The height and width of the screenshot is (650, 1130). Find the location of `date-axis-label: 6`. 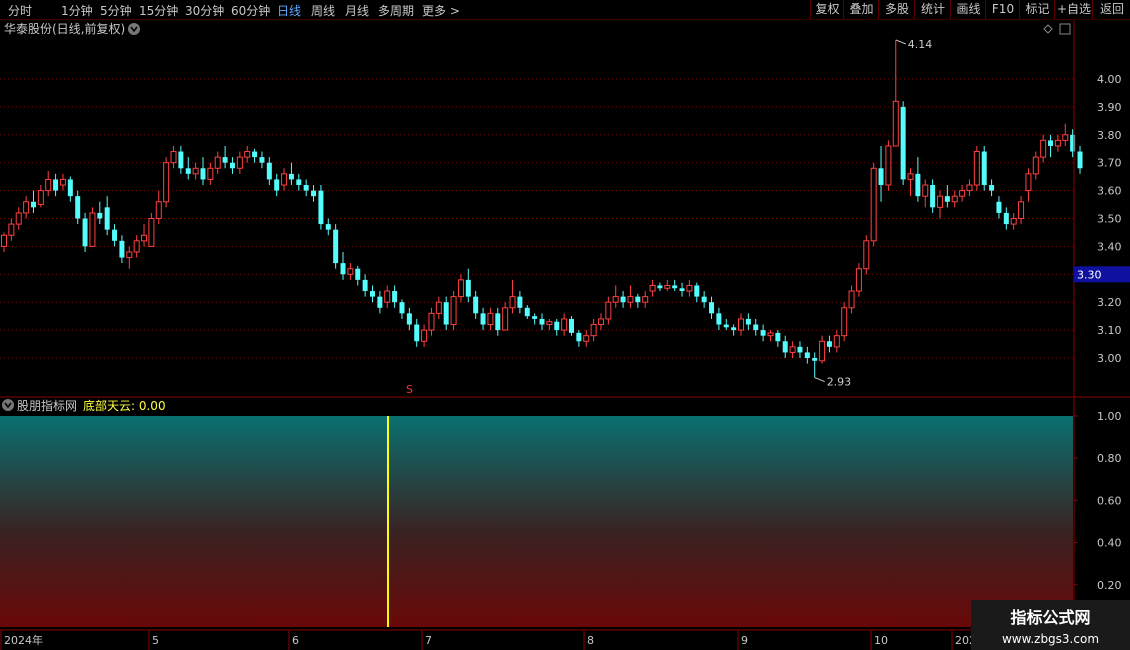

date-axis-label: 6 is located at coordinates (295, 640).